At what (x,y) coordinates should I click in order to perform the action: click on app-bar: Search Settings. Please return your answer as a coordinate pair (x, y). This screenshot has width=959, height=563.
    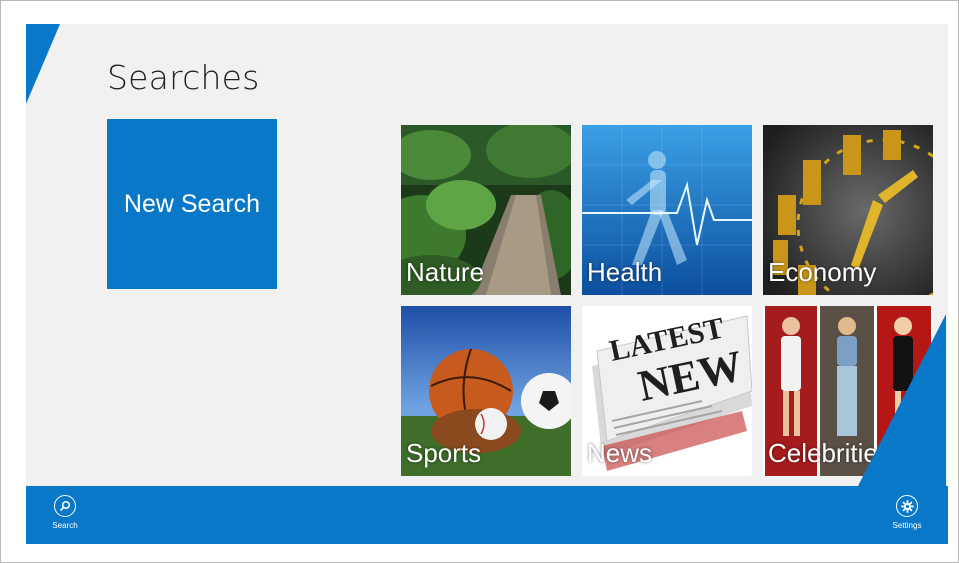
    Looking at the image, I should click on (487, 515).